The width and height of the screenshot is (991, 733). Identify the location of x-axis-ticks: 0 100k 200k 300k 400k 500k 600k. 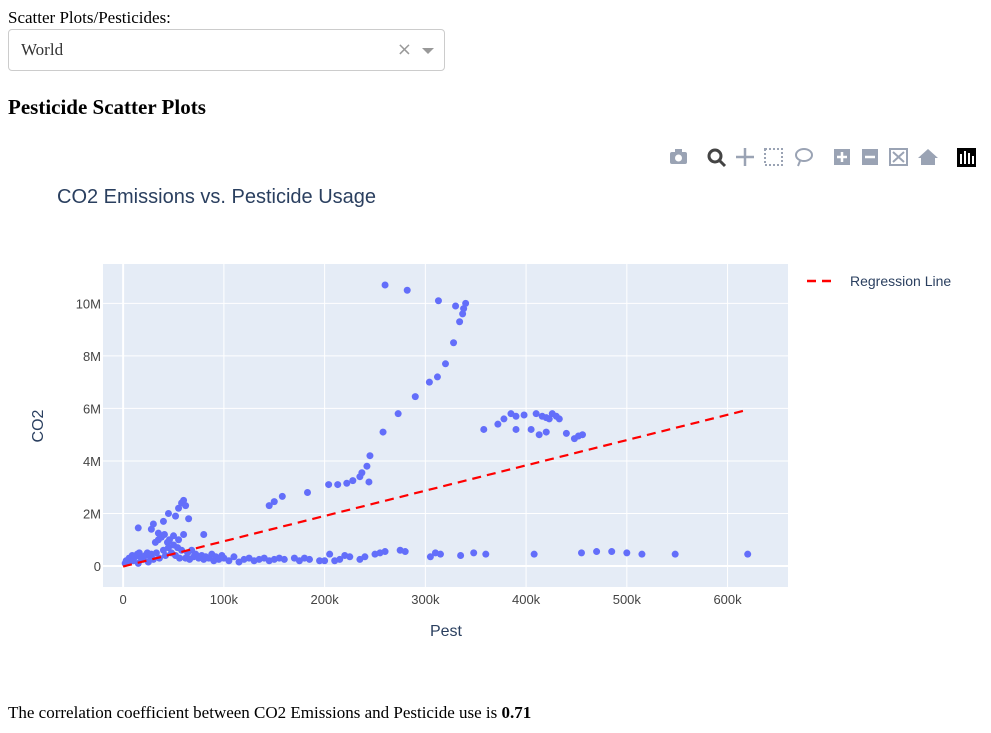
(431, 599).